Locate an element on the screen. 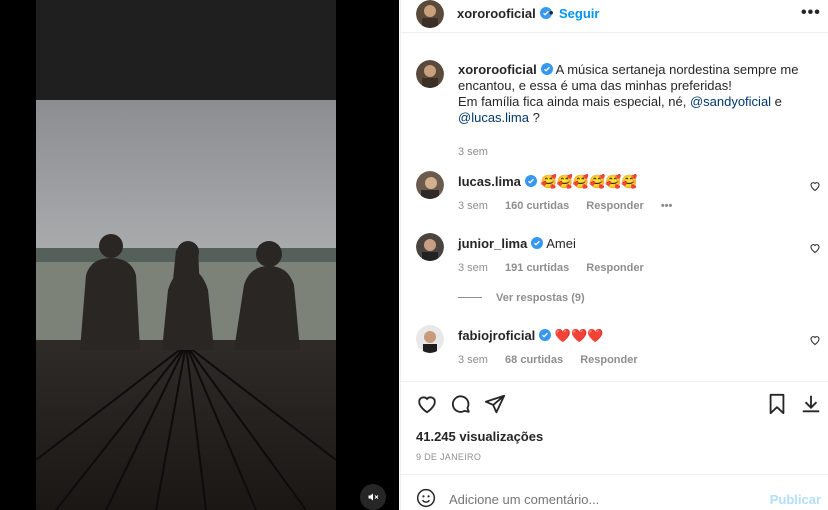  comment-line: fabiojroficial ❤️❤️❤️ is located at coordinates (530, 336).